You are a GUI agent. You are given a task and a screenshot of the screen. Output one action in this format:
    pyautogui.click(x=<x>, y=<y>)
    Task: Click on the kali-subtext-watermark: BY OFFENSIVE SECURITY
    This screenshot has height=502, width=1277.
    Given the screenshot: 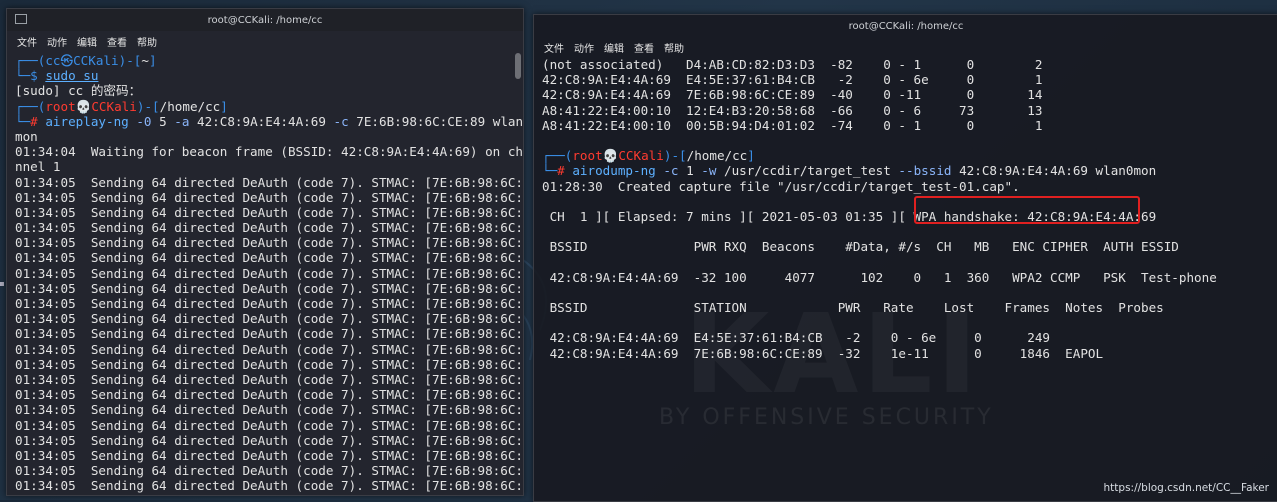 What is the action you would take?
    pyautogui.click(x=826, y=417)
    